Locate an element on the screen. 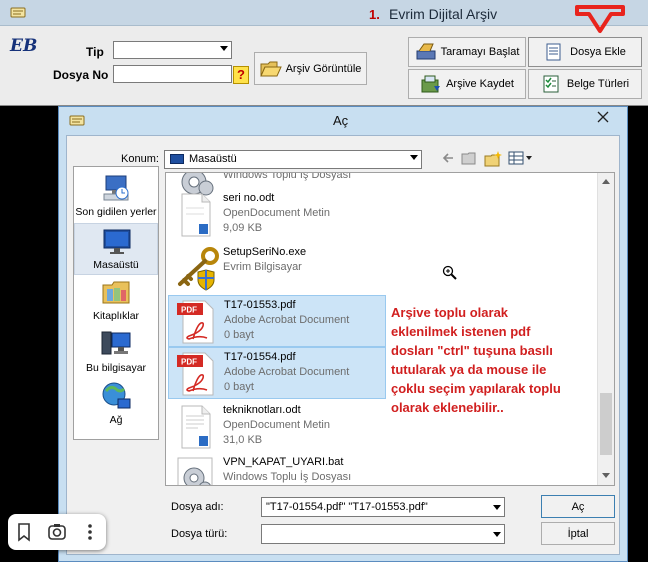  help-icon: ? is located at coordinates (241, 75).